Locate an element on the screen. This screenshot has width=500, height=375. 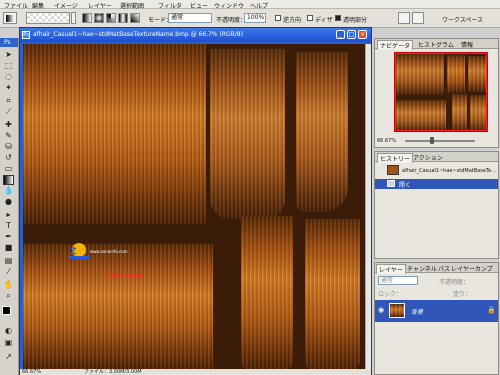
path-selection-tool-icon: ▸ is located at coordinates (8, 215).